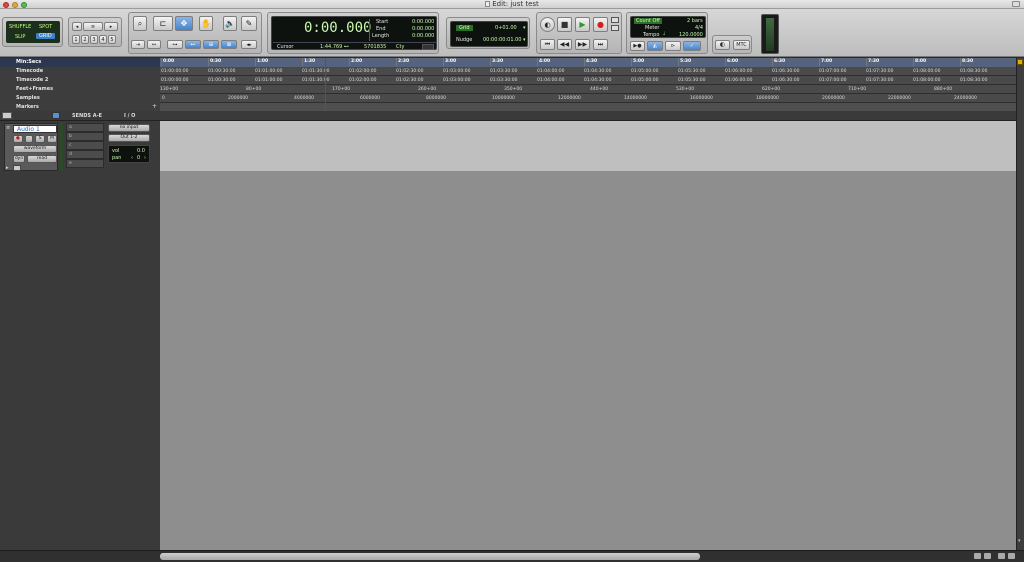  I want to click on send-slot-c: c, so click(85, 145).